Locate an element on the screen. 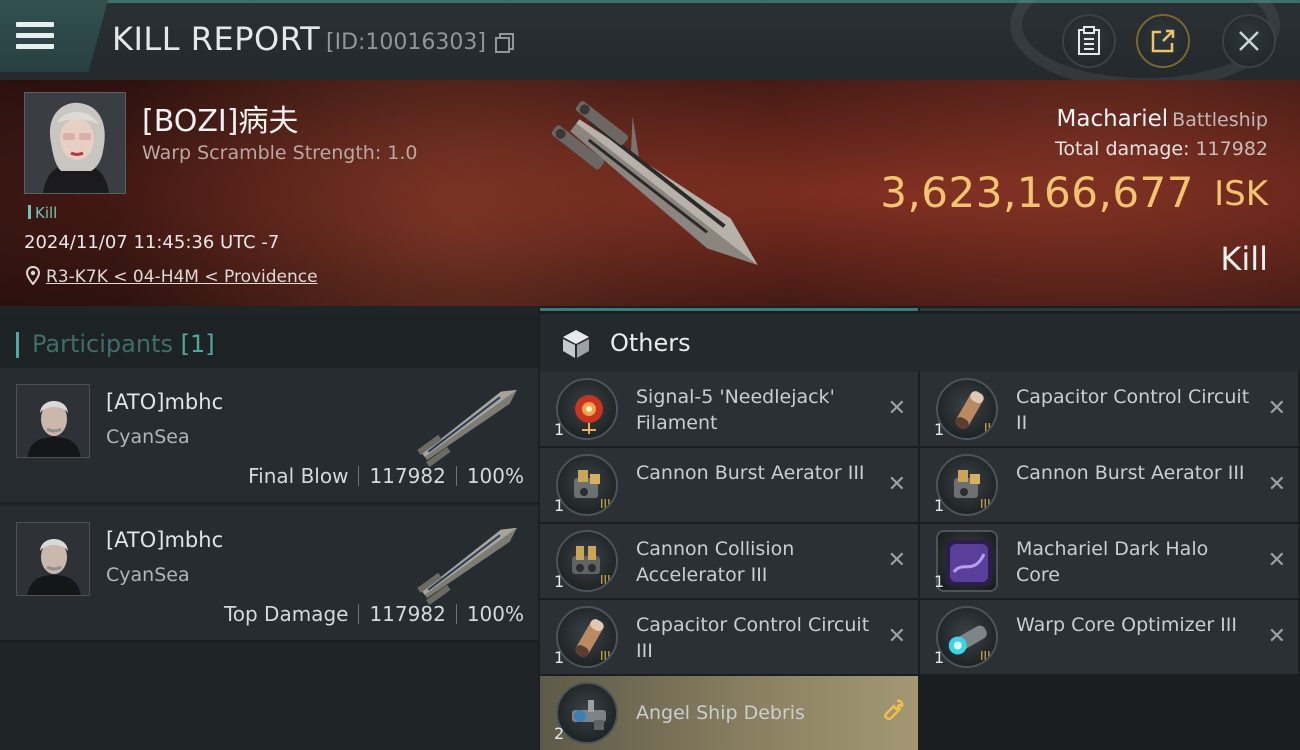  close-icon is located at coordinates (1249, 41).